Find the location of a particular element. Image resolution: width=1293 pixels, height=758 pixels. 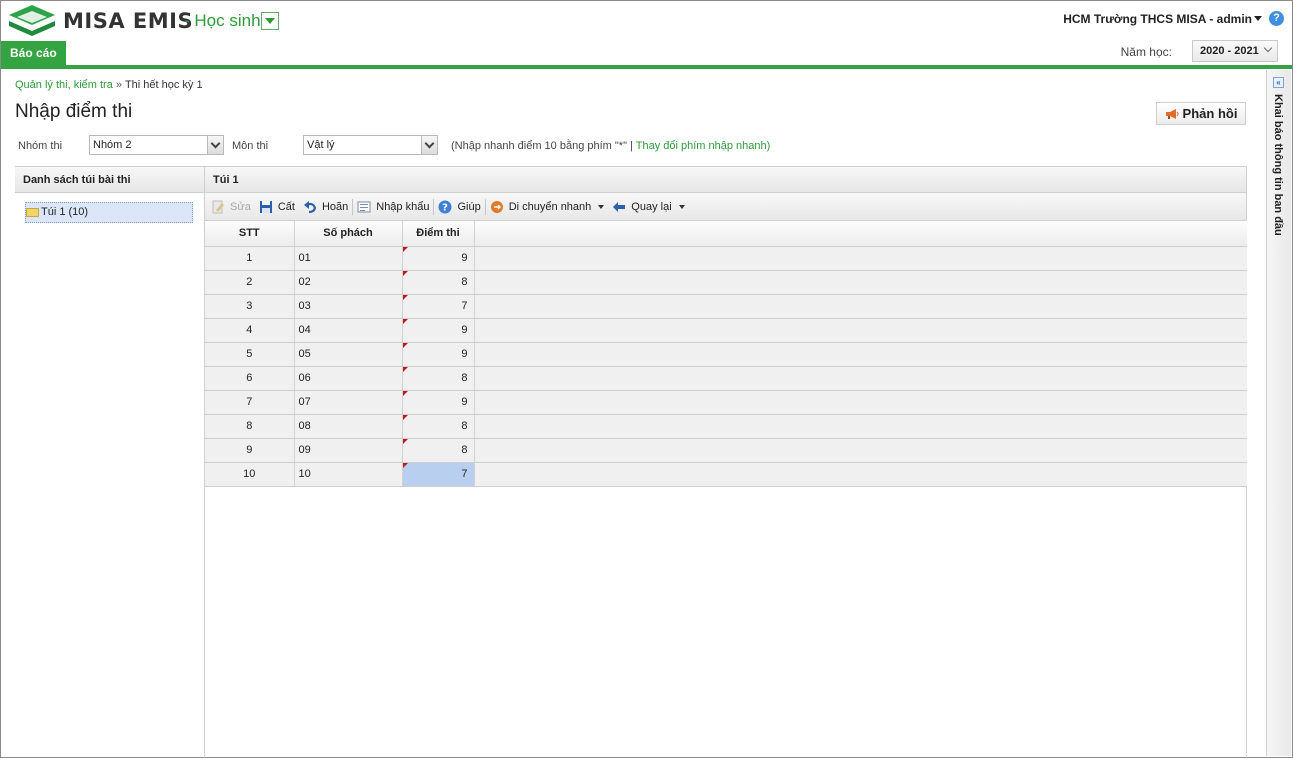

help-button: ? Giúp is located at coordinates (459, 207).